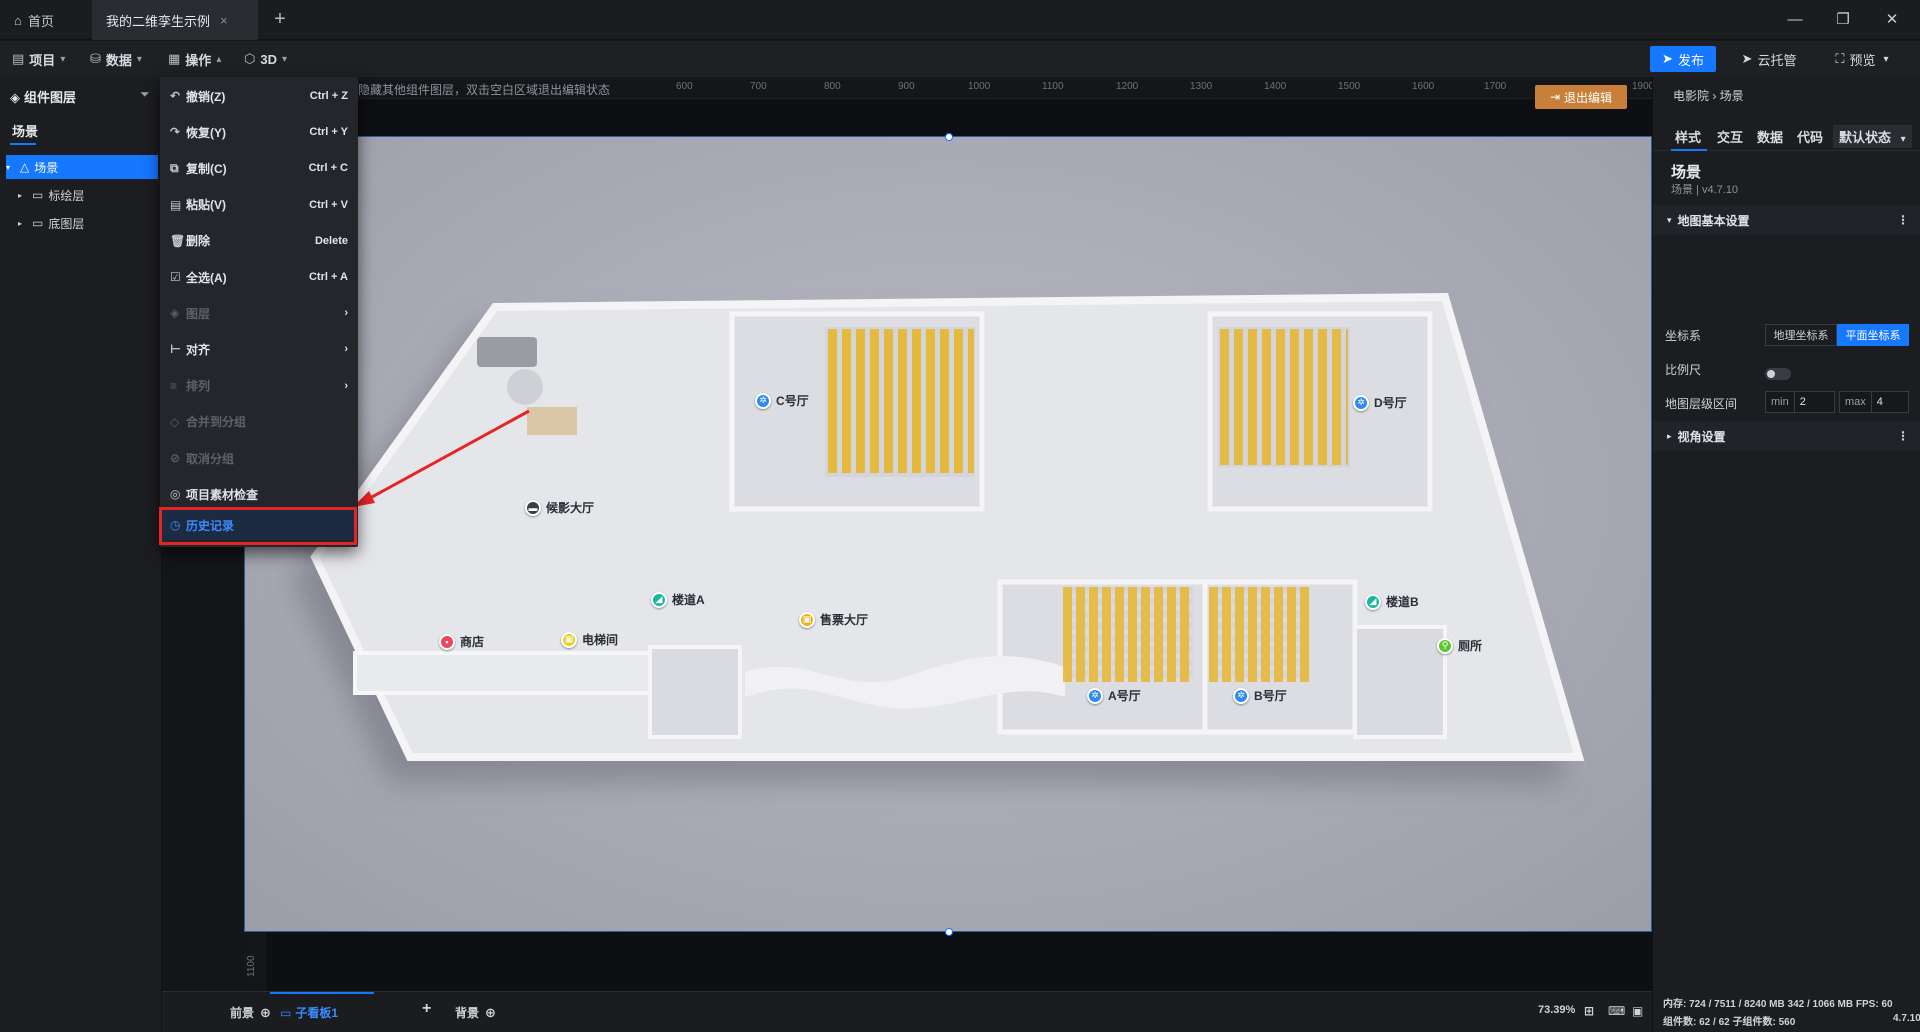  I want to click on poi-label: B号厅, so click(1270, 696).